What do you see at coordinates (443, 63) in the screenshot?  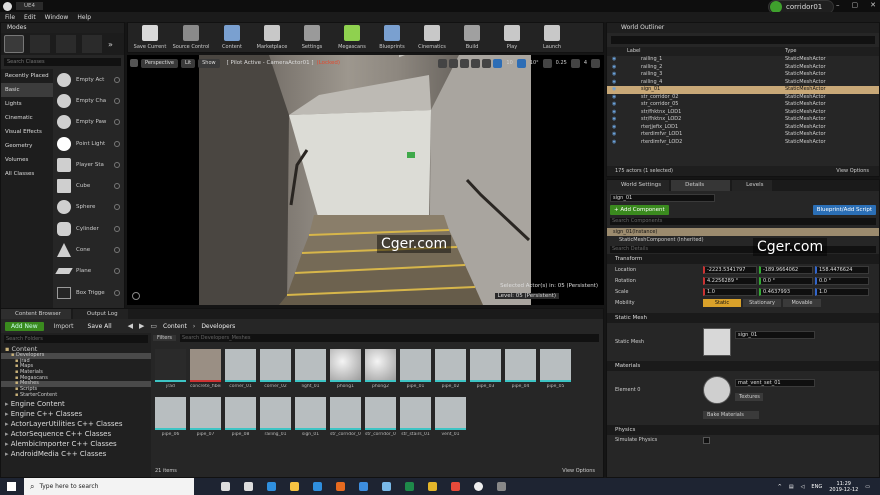 I see `translate-tool-icon` at bounding box center [443, 63].